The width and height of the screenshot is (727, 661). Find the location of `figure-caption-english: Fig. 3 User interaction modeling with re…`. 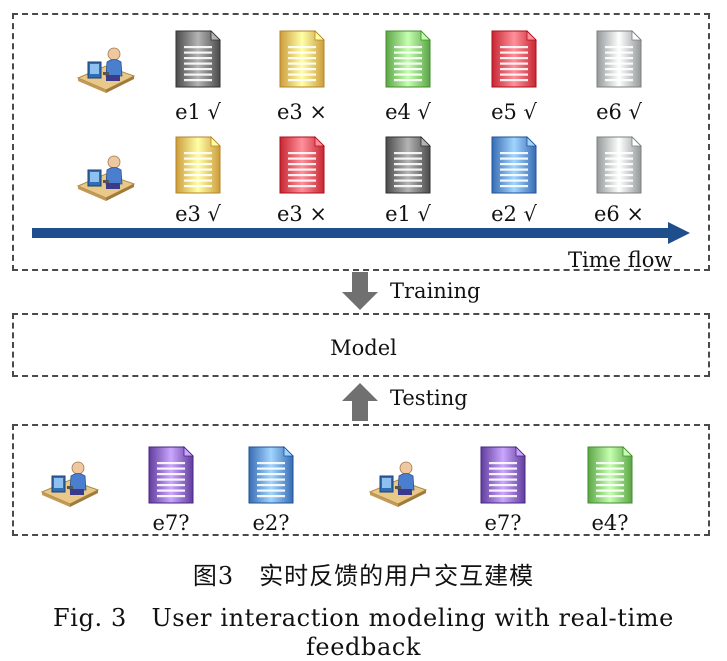

figure-caption-english: Fig. 3 User interaction modeling with re… is located at coordinates (363, 632).